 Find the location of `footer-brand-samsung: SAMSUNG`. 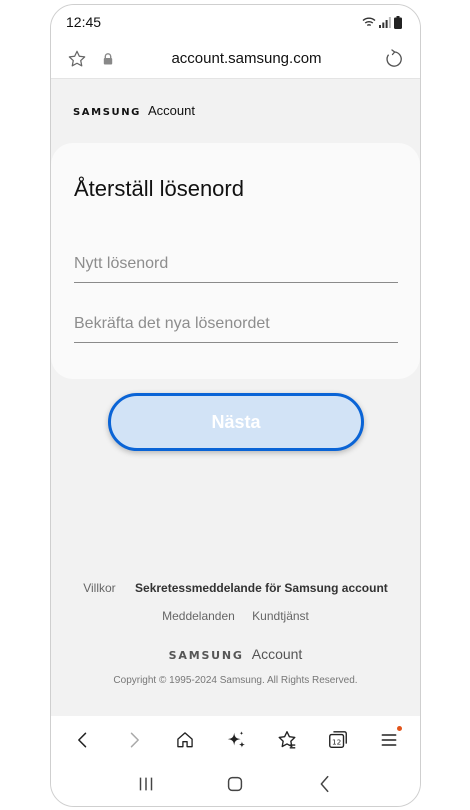

footer-brand-samsung: SAMSUNG is located at coordinates (206, 655).